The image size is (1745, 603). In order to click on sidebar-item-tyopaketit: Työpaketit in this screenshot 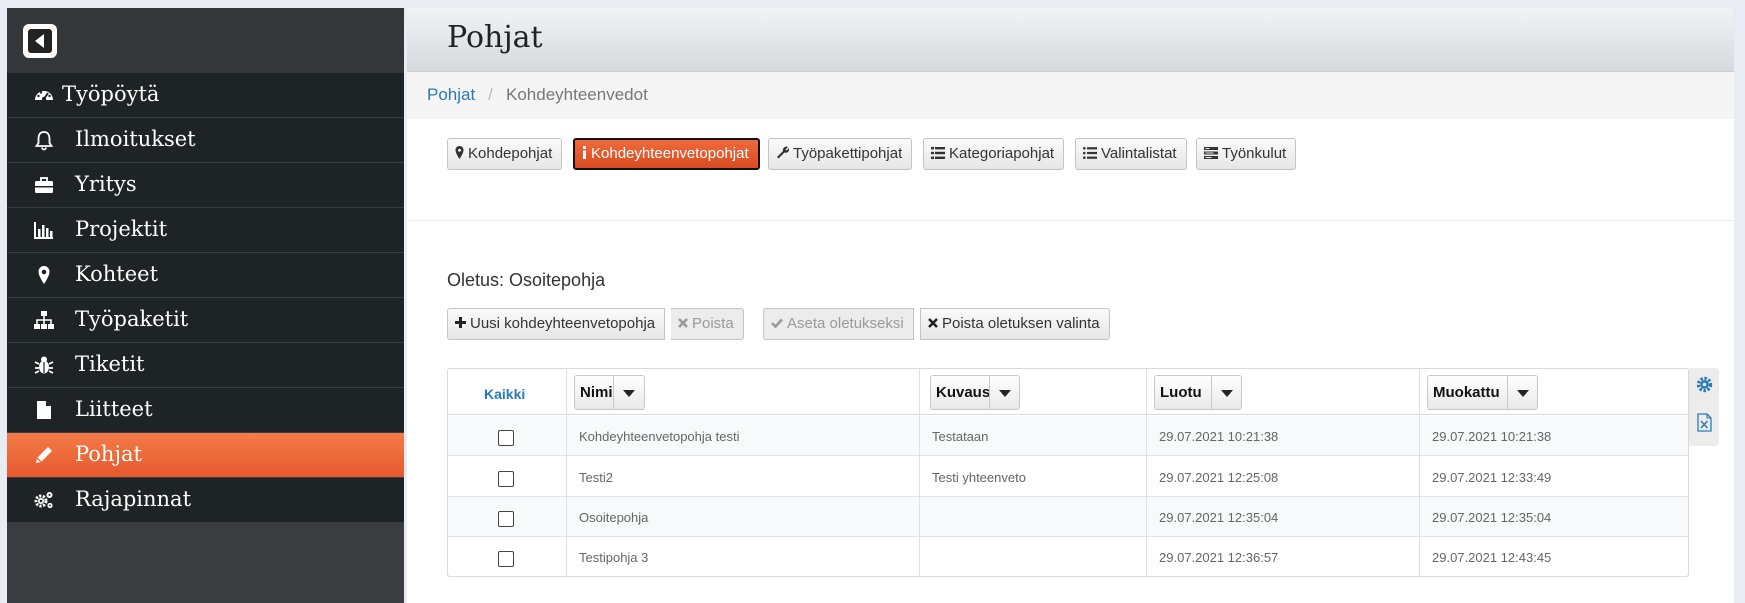, I will do `click(205, 320)`.